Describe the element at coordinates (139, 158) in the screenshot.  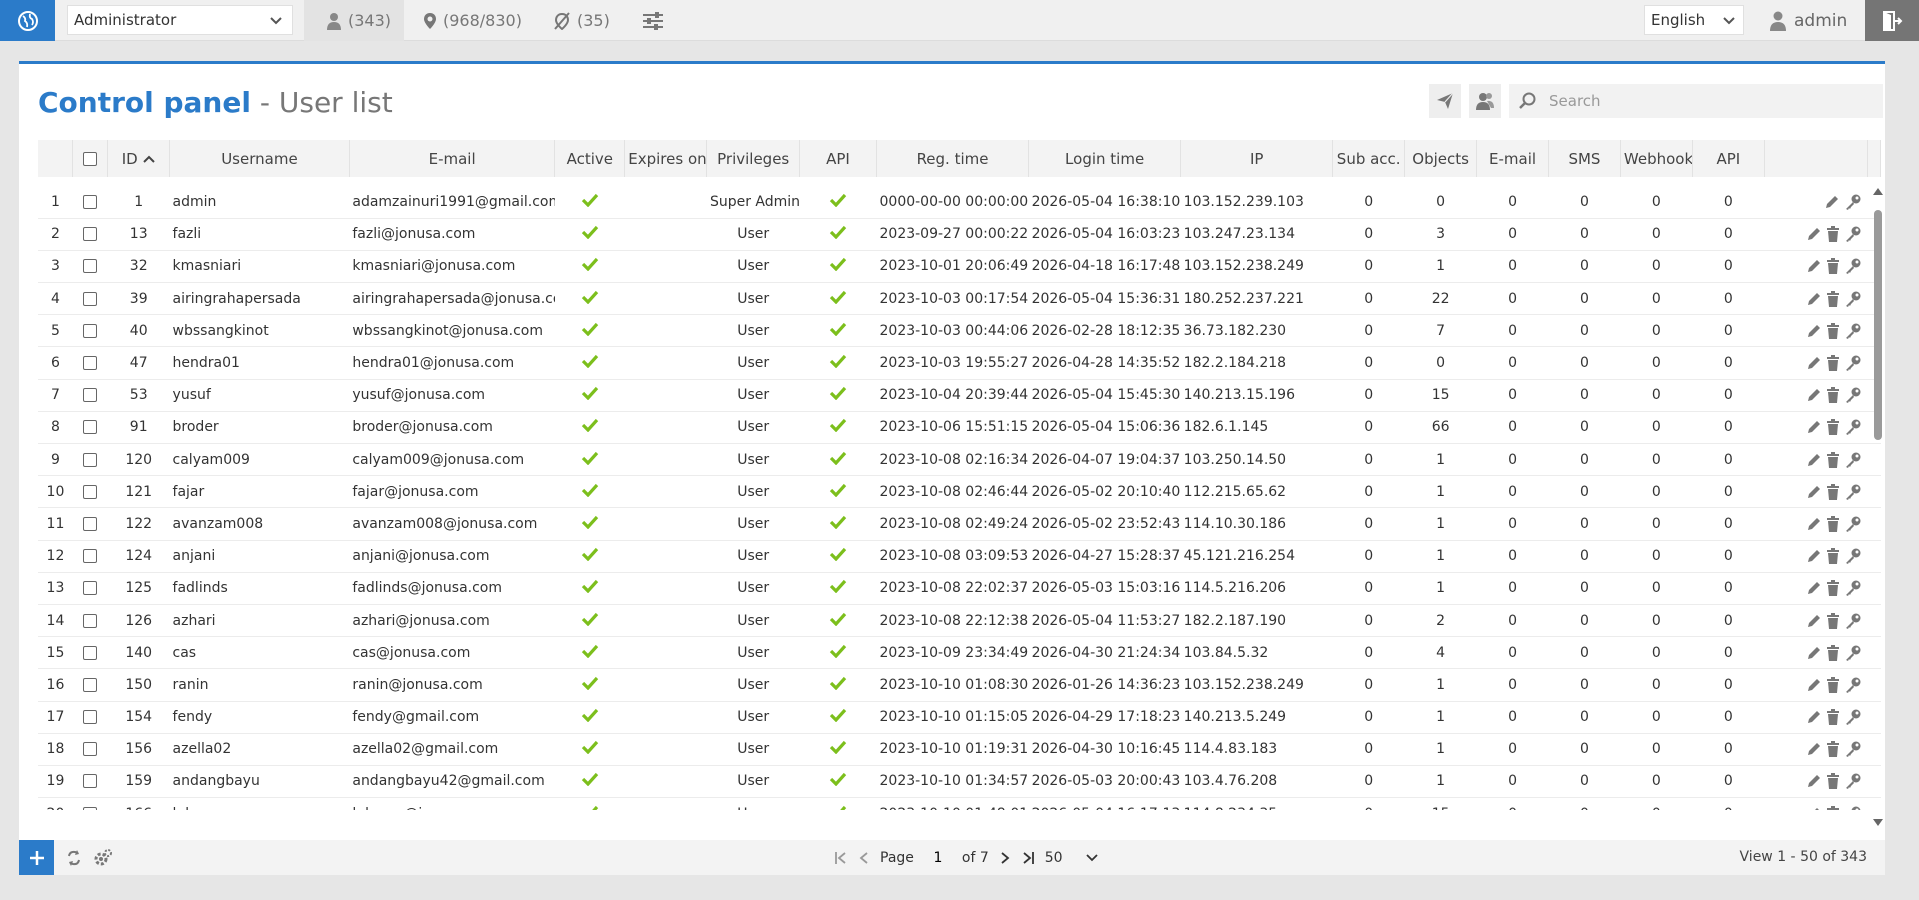
I see `header-id: ID` at that location.